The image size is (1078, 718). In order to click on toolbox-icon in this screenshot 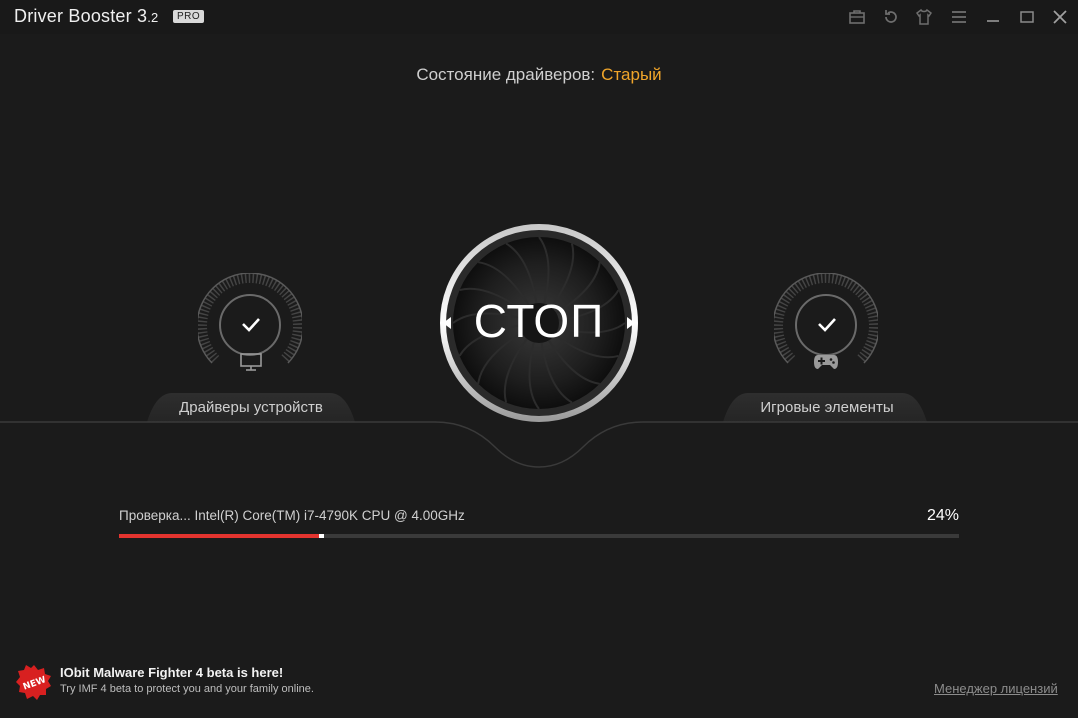, I will do `click(857, 17)`.